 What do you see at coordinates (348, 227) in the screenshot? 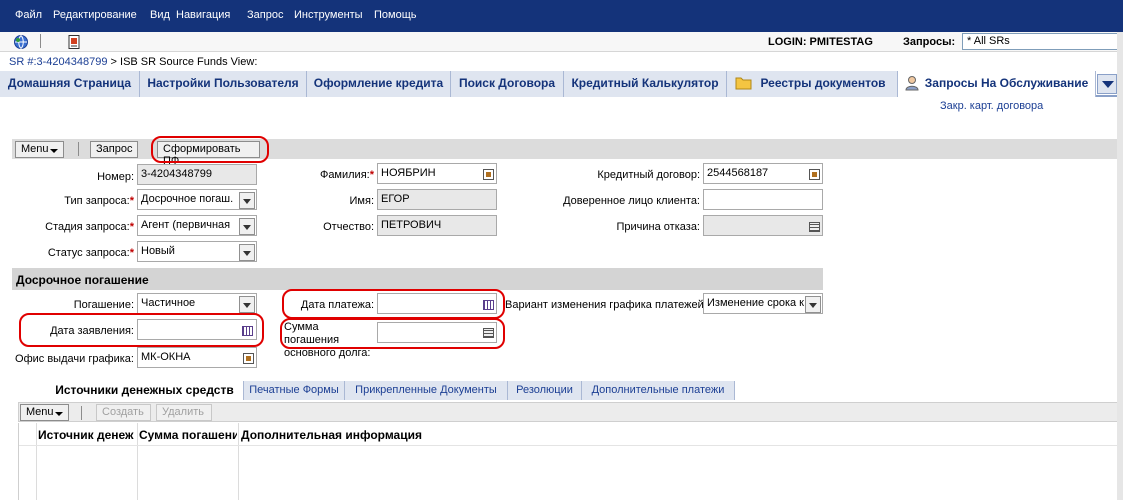
I see `patronymic-label: Отчество:` at bounding box center [348, 227].